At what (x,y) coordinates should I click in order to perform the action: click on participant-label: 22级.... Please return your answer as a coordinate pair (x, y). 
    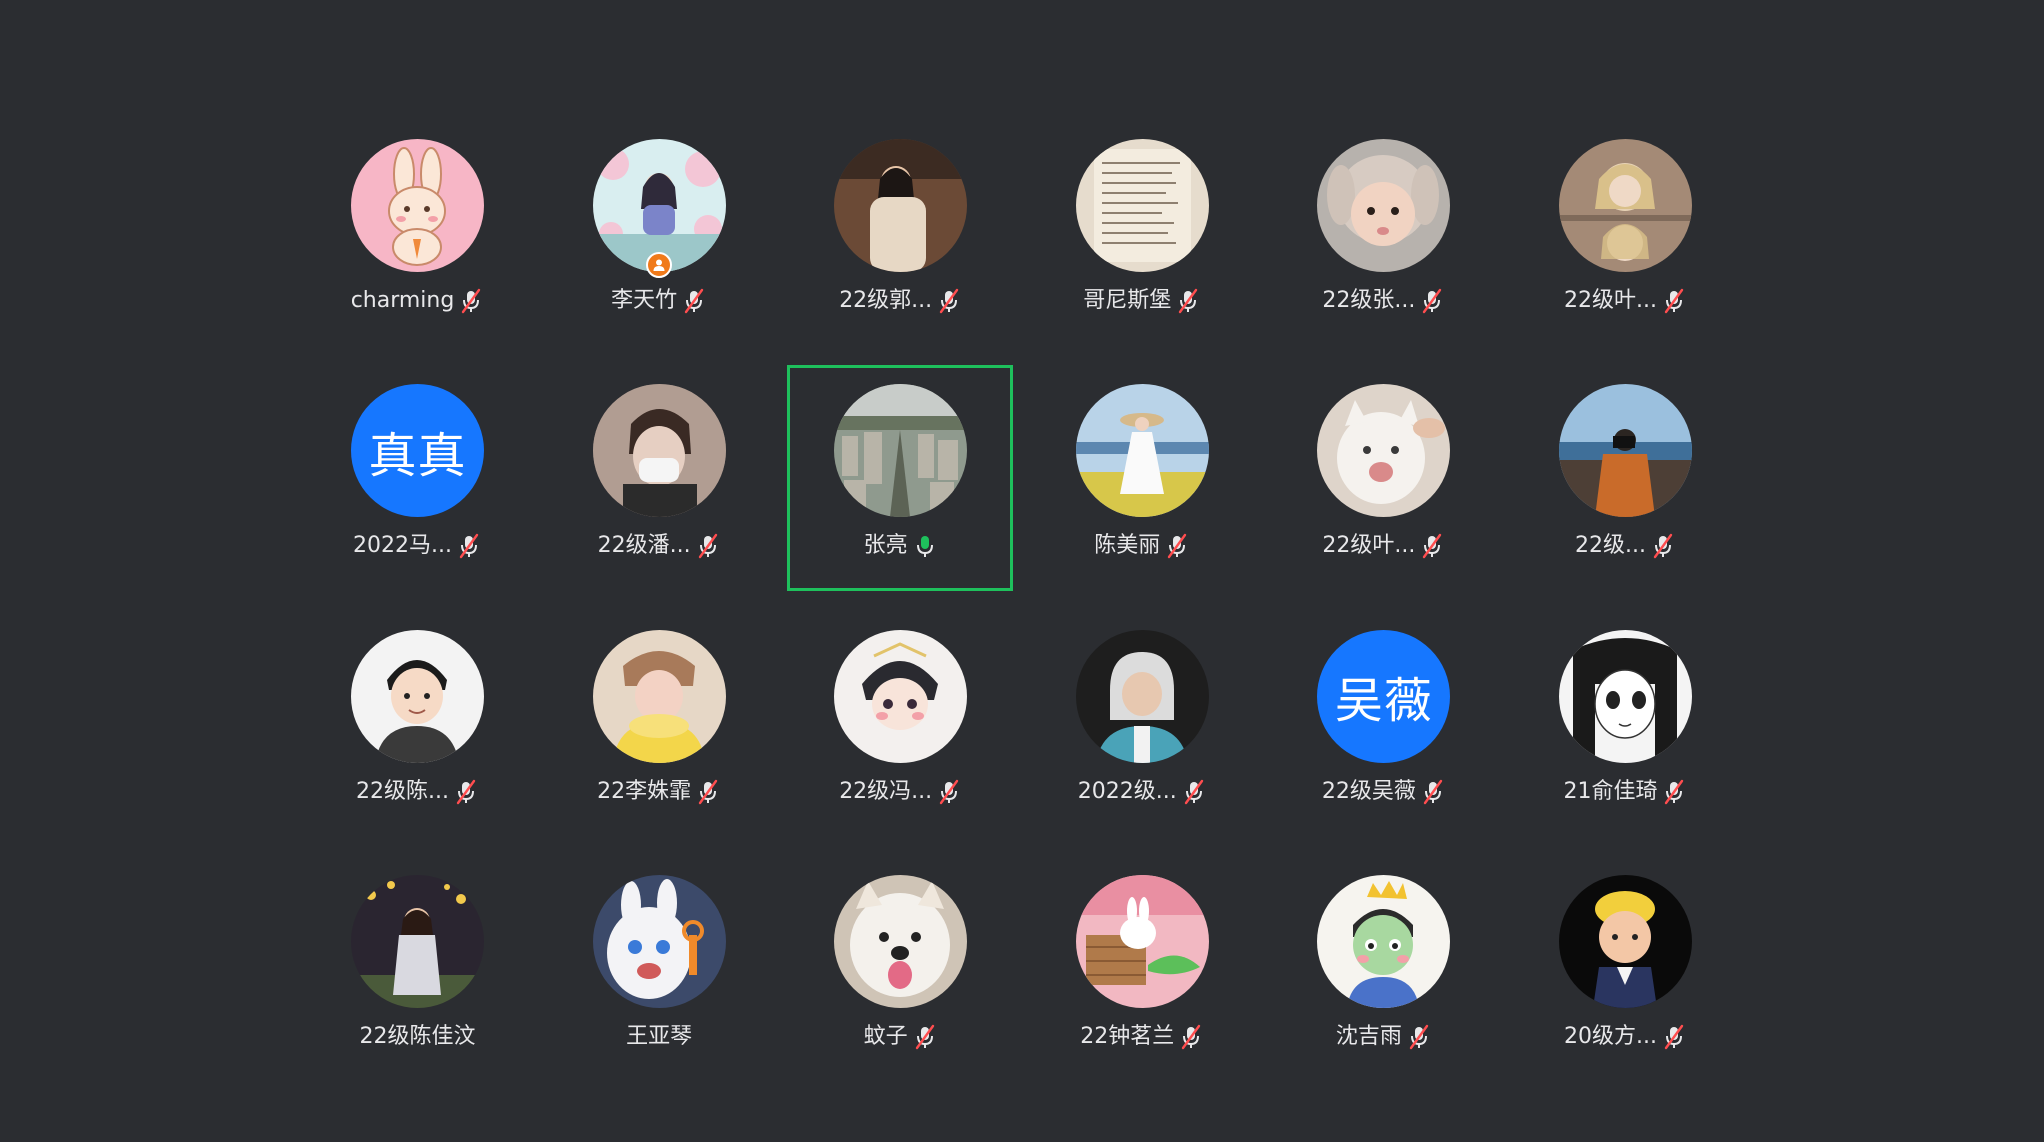
    Looking at the image, I should click on (1625, 546).